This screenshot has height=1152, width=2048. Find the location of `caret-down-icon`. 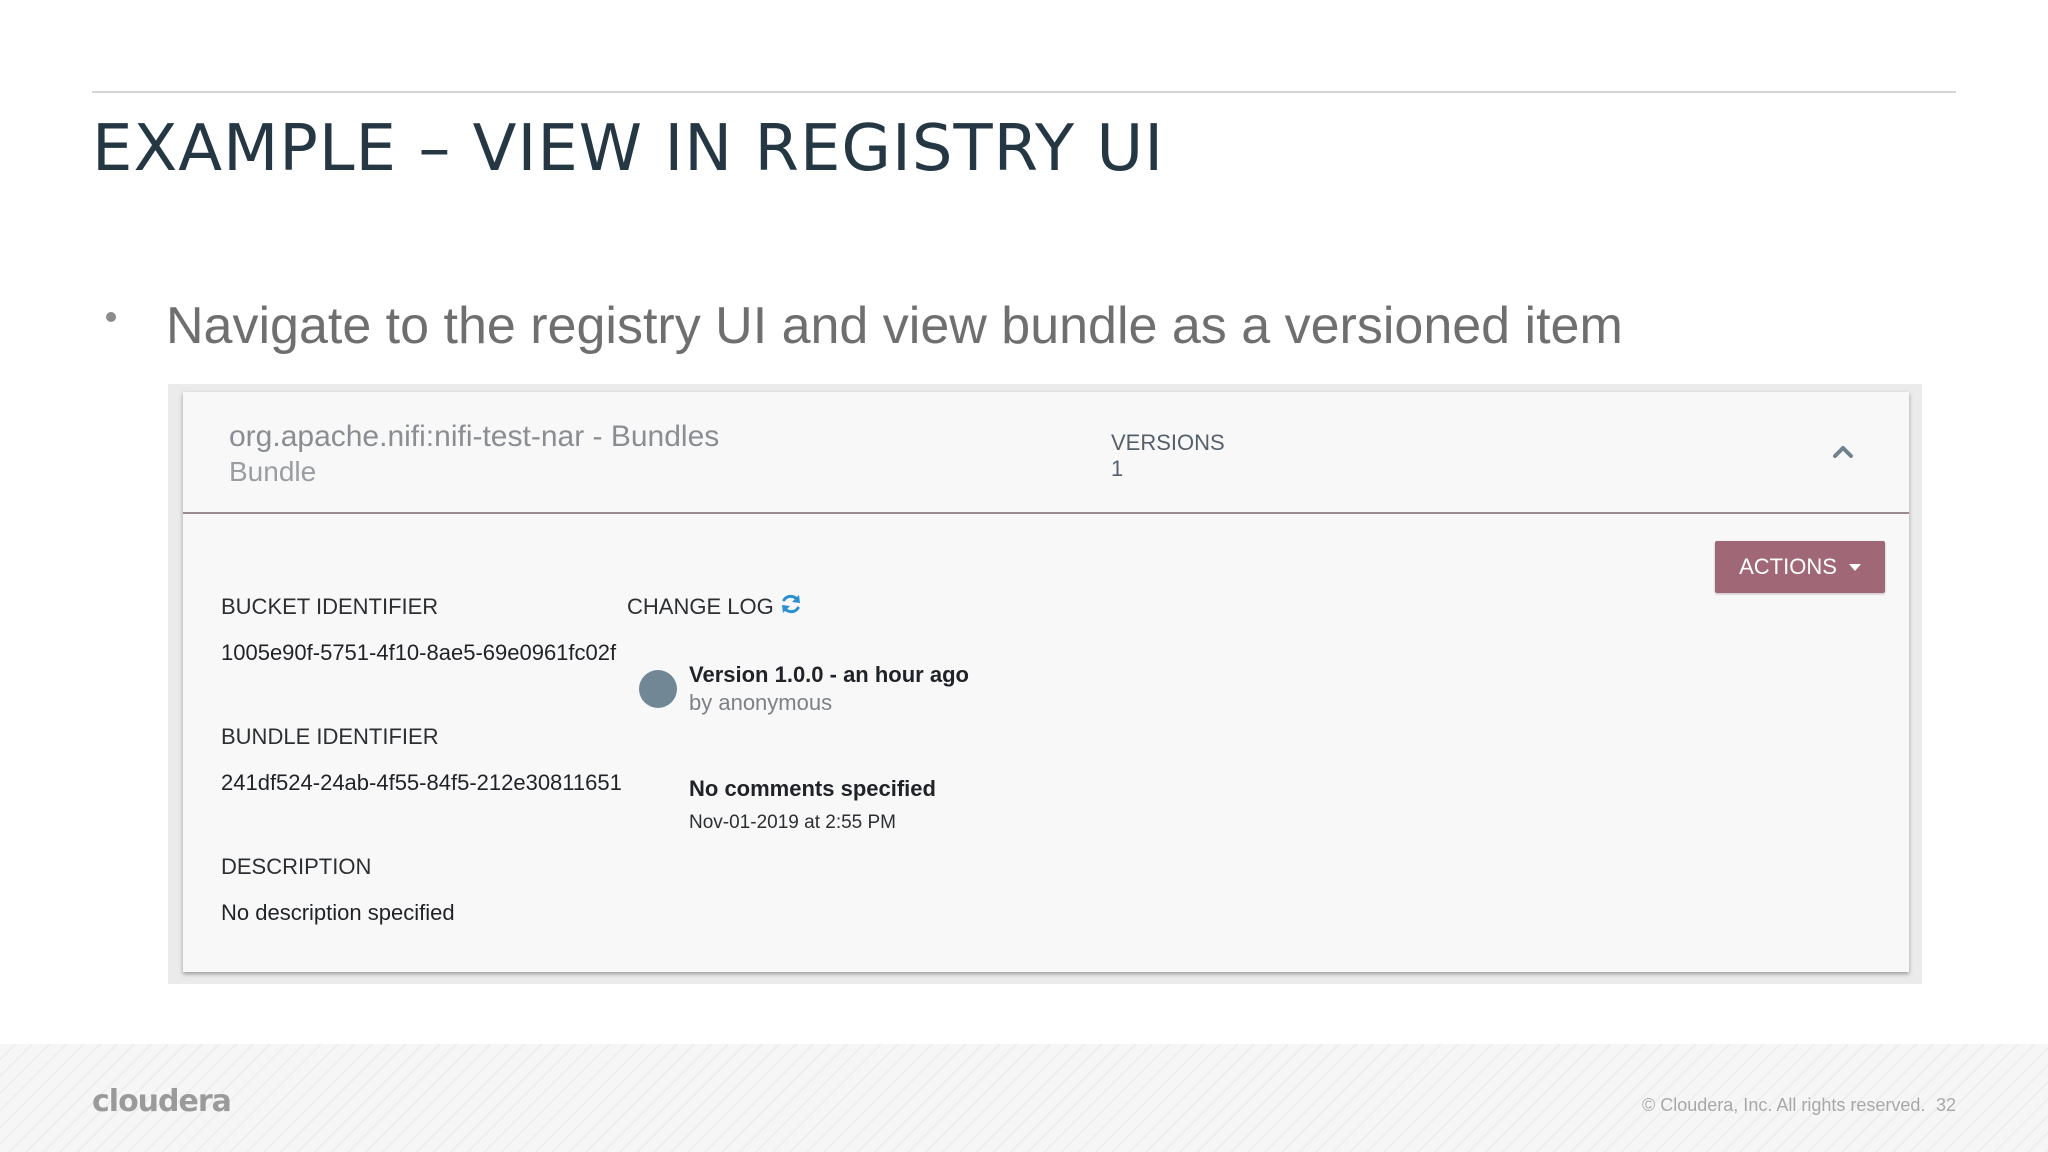

caret-down-icon is located at coordinates (1854, 567).